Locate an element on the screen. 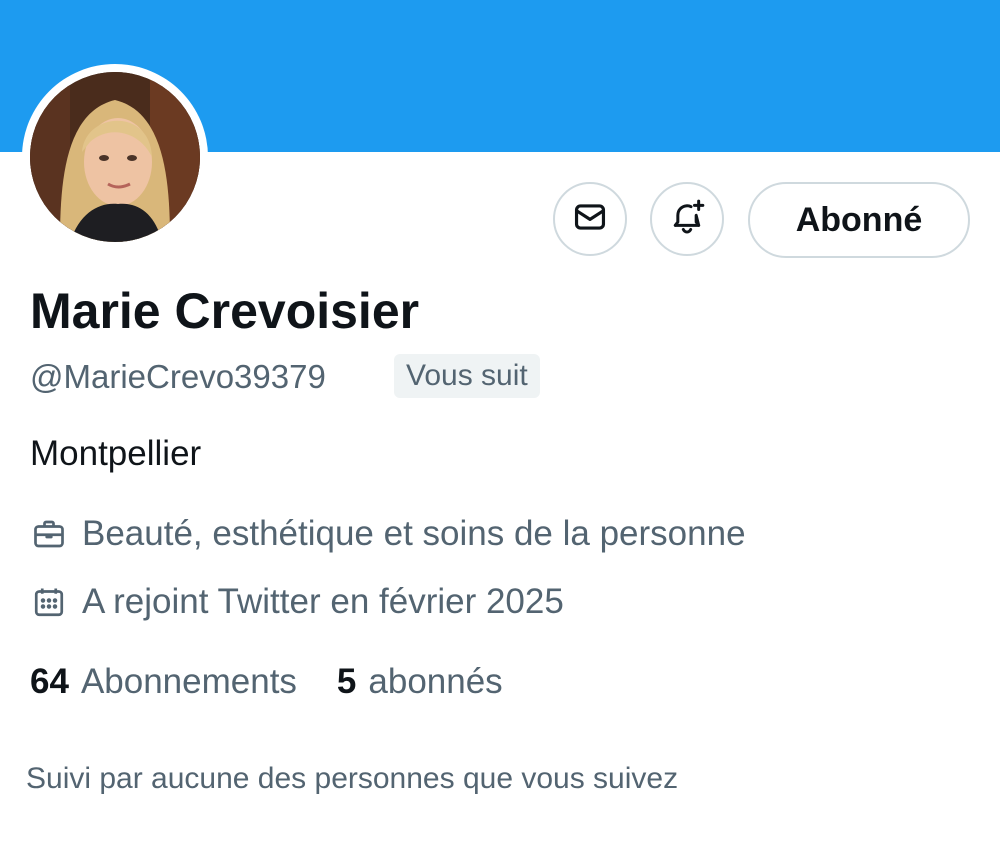 The width and height of the screenshot is (1000, 854). calendar-icon is located at coordinates (49, 602).